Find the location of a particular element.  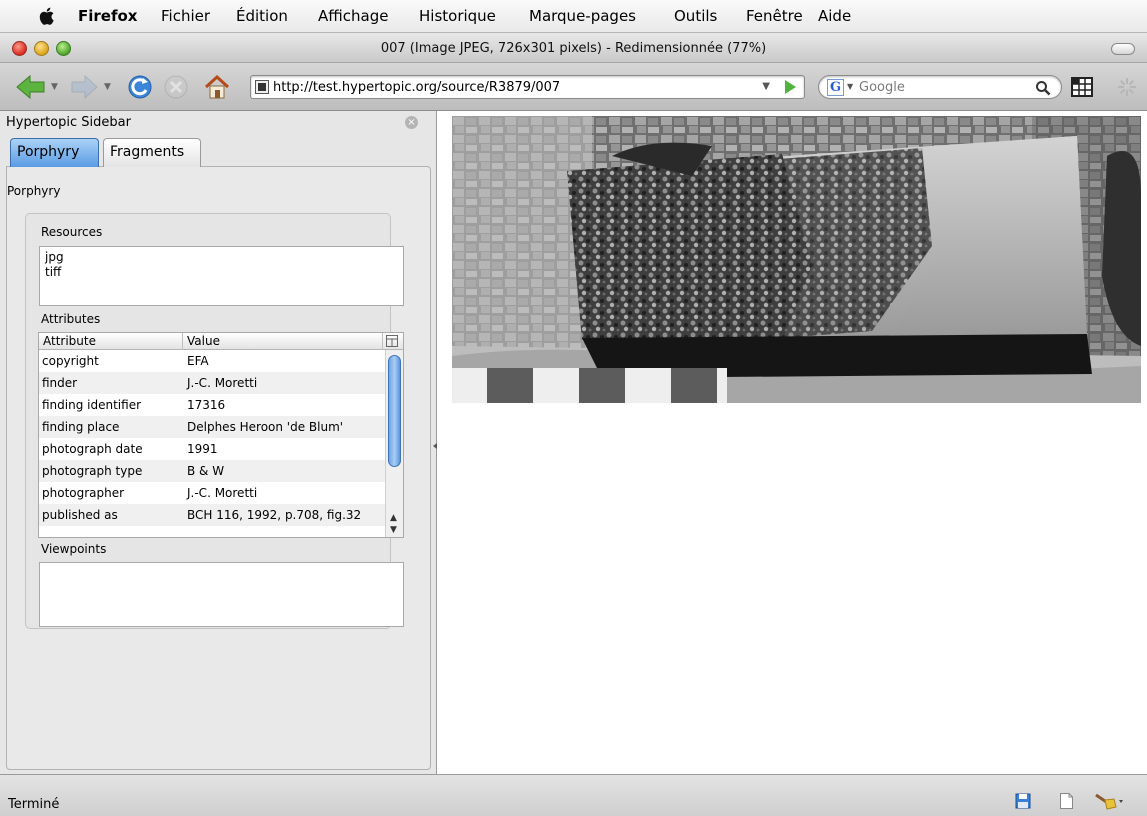

status-text: Terminé is located at coordinates (34, 804).